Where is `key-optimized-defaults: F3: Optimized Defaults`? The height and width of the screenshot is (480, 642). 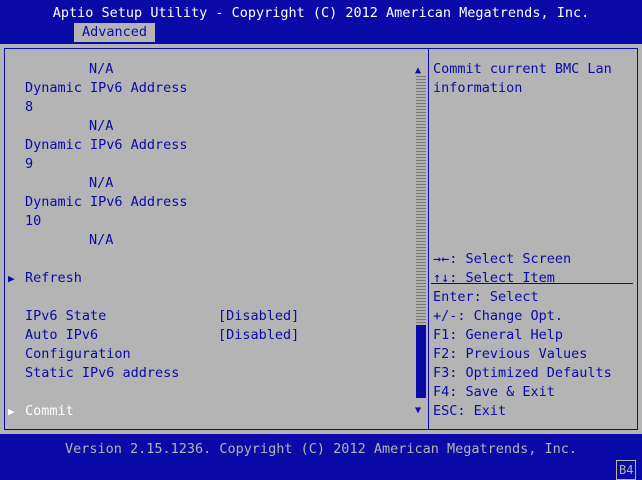 key-optimized-defaults: F3: Optimized Defaults is located at coordinates (522, 373).